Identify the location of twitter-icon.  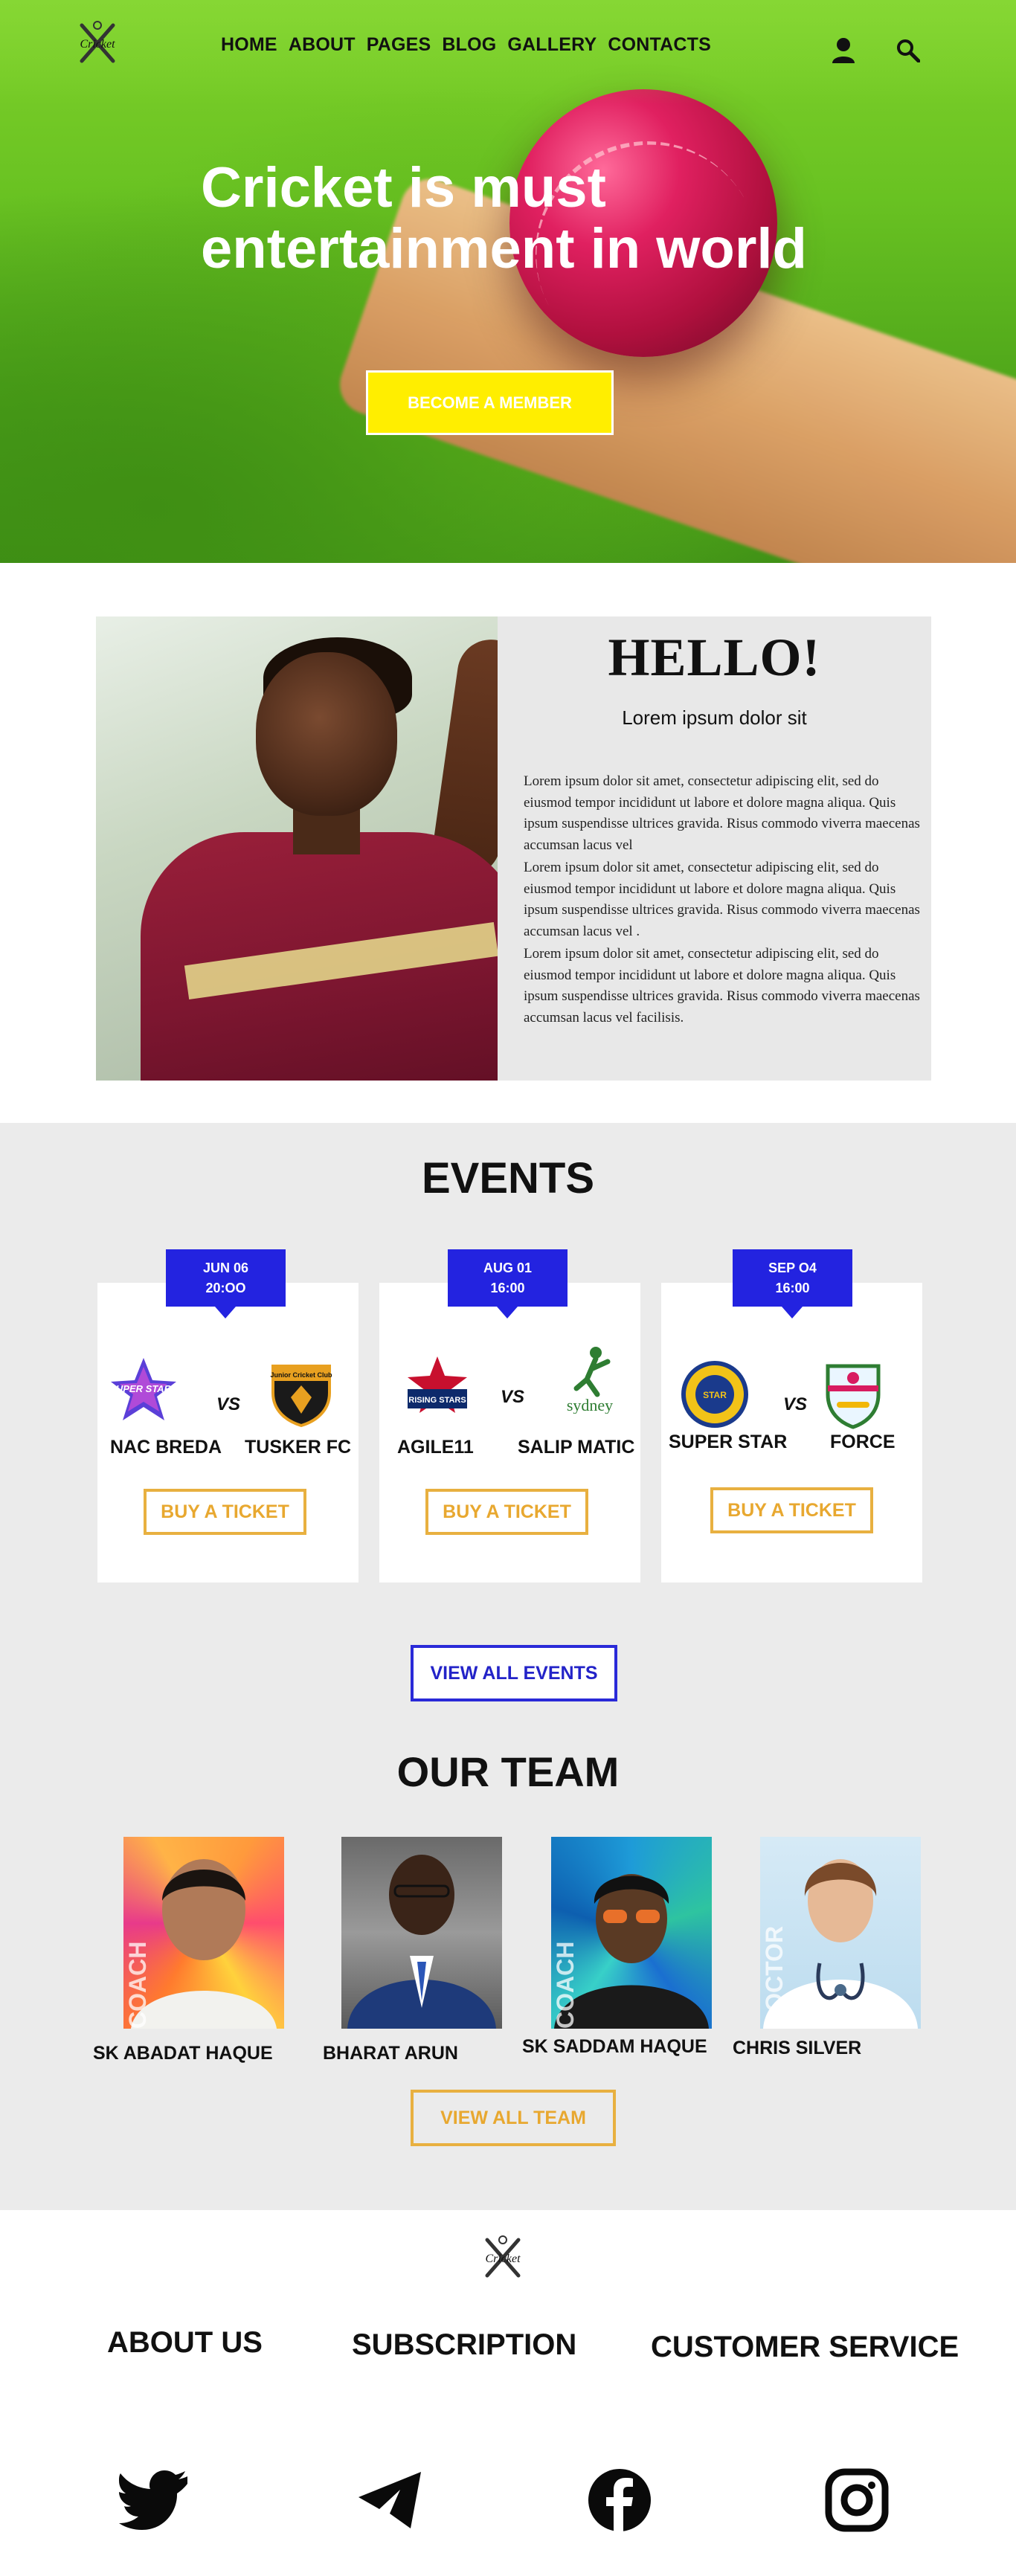
(153, 2500).